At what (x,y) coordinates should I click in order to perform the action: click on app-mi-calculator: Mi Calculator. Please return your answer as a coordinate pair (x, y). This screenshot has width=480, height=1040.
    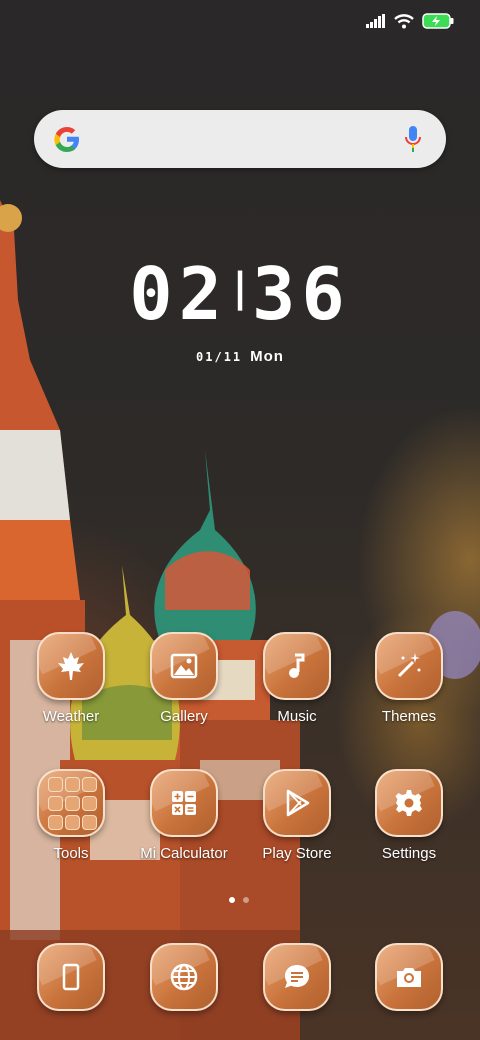
    Looking at the image, I should click on (184, 815).